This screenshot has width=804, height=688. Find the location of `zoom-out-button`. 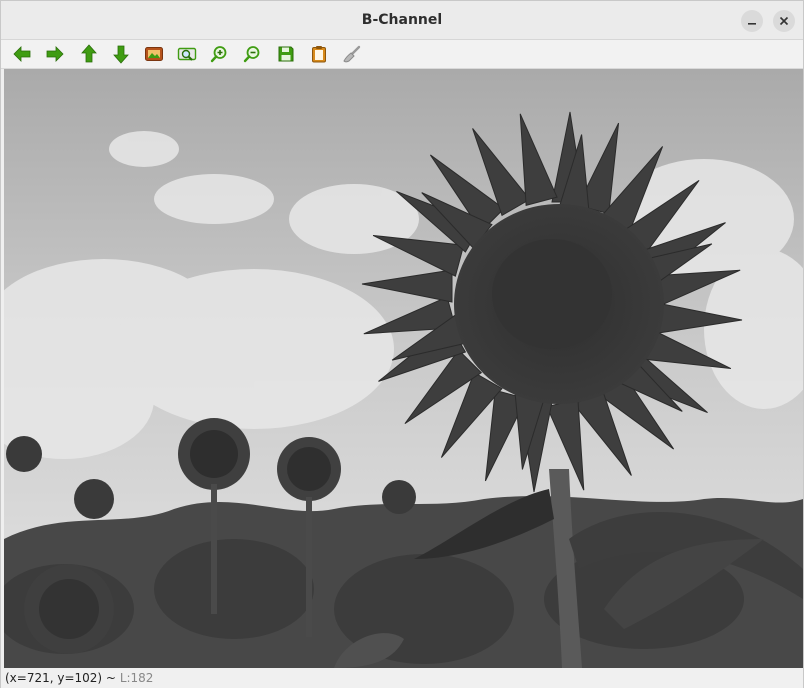

zoom-out-button is located at coordinates (253, 54).